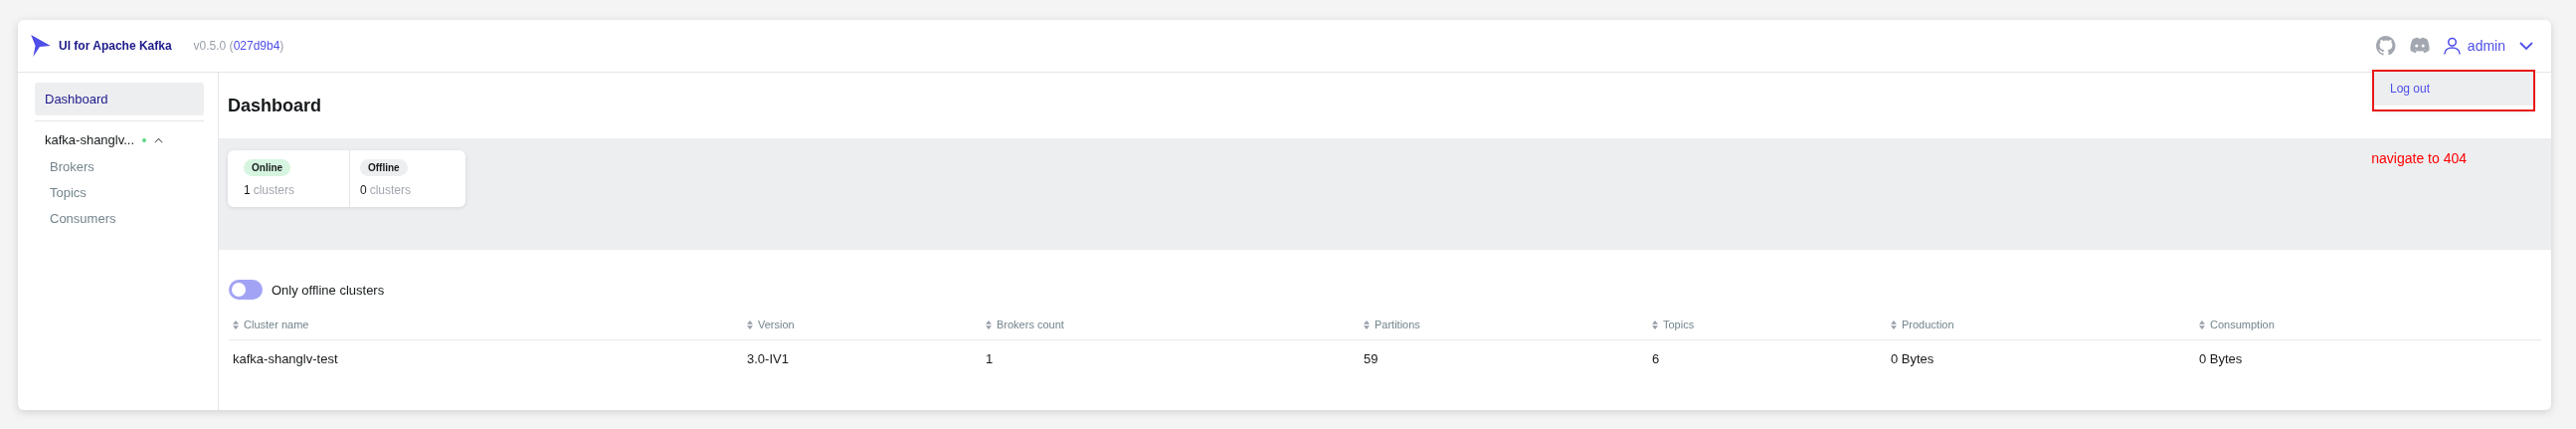  I want to click on column-header: Cluster name, so click(276, 325).